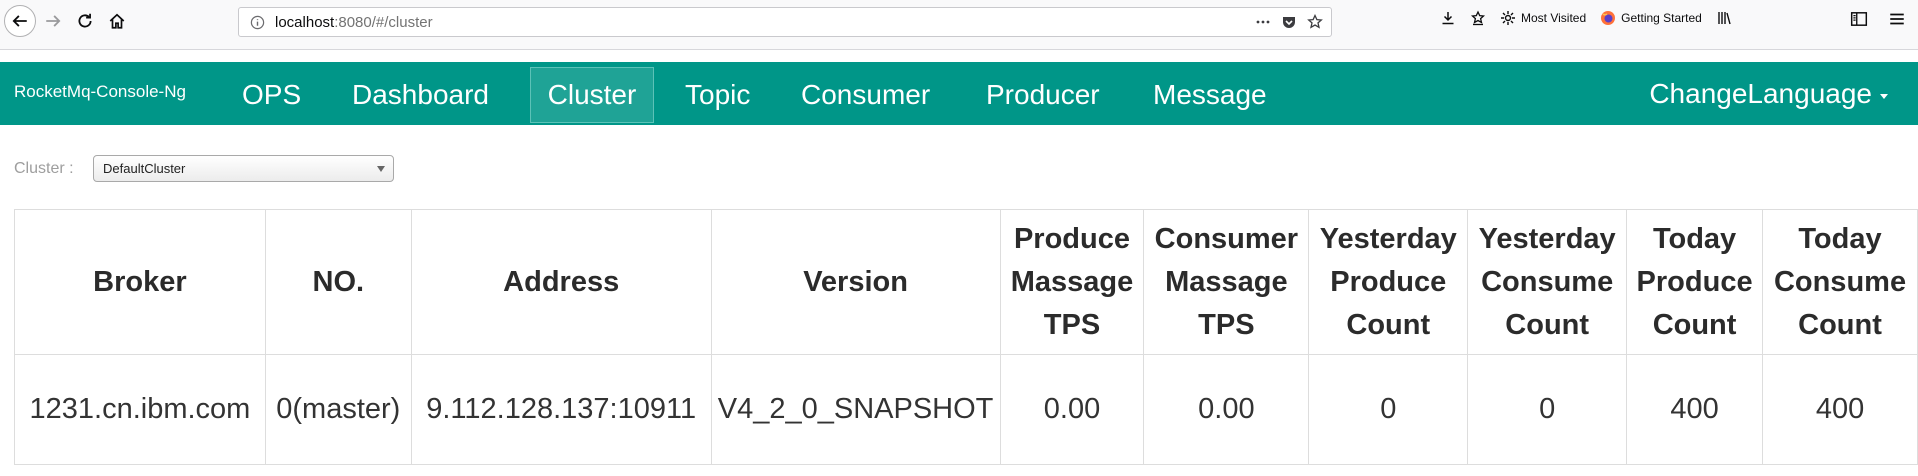  Describe the element at coordinates (140, 409) in the screenshot. I see `cell-broker: 1231.cn.ibm.com` at that location.